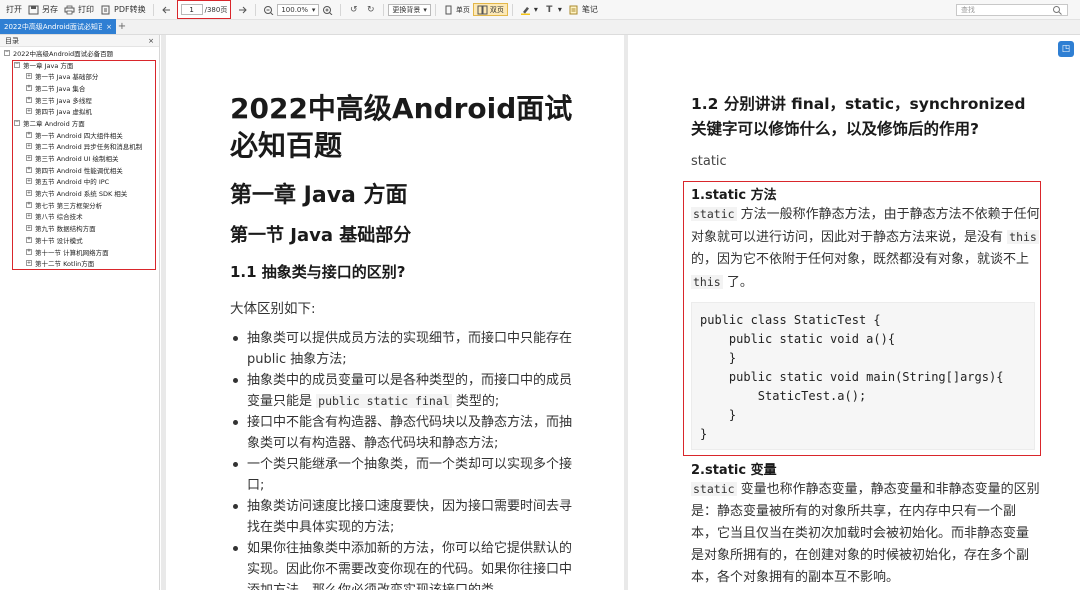 The height and width of the screenshot is (590, 1080). What do you see at coordinates (79, 158) in the screenshot?
I see `outline-section: + 第三节 Android UI 绘制相关` at bounding box center [79, 158].